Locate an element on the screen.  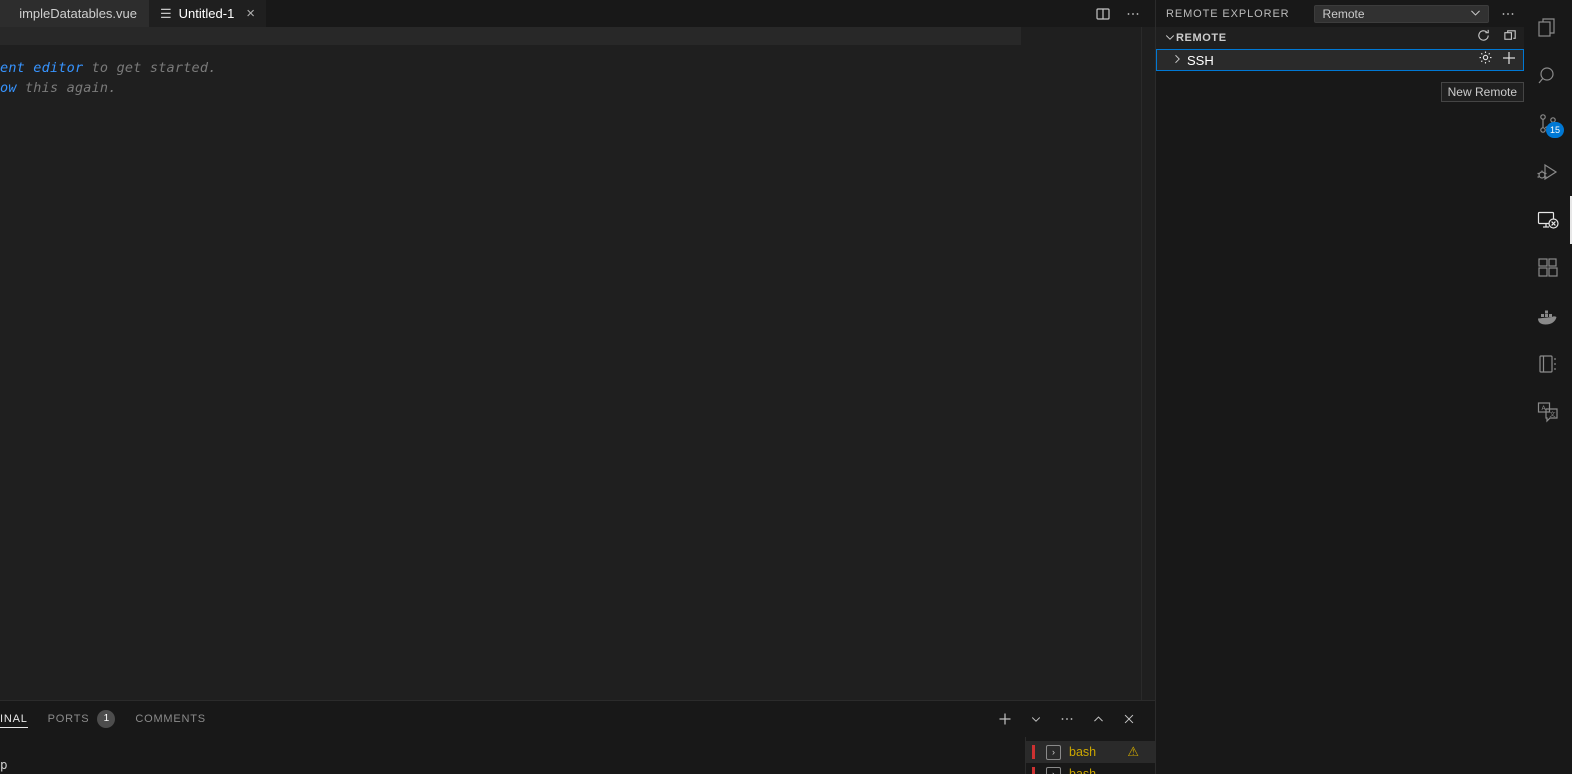
activity-bar: 15 A 文 is located at coordinates (1548, 387).